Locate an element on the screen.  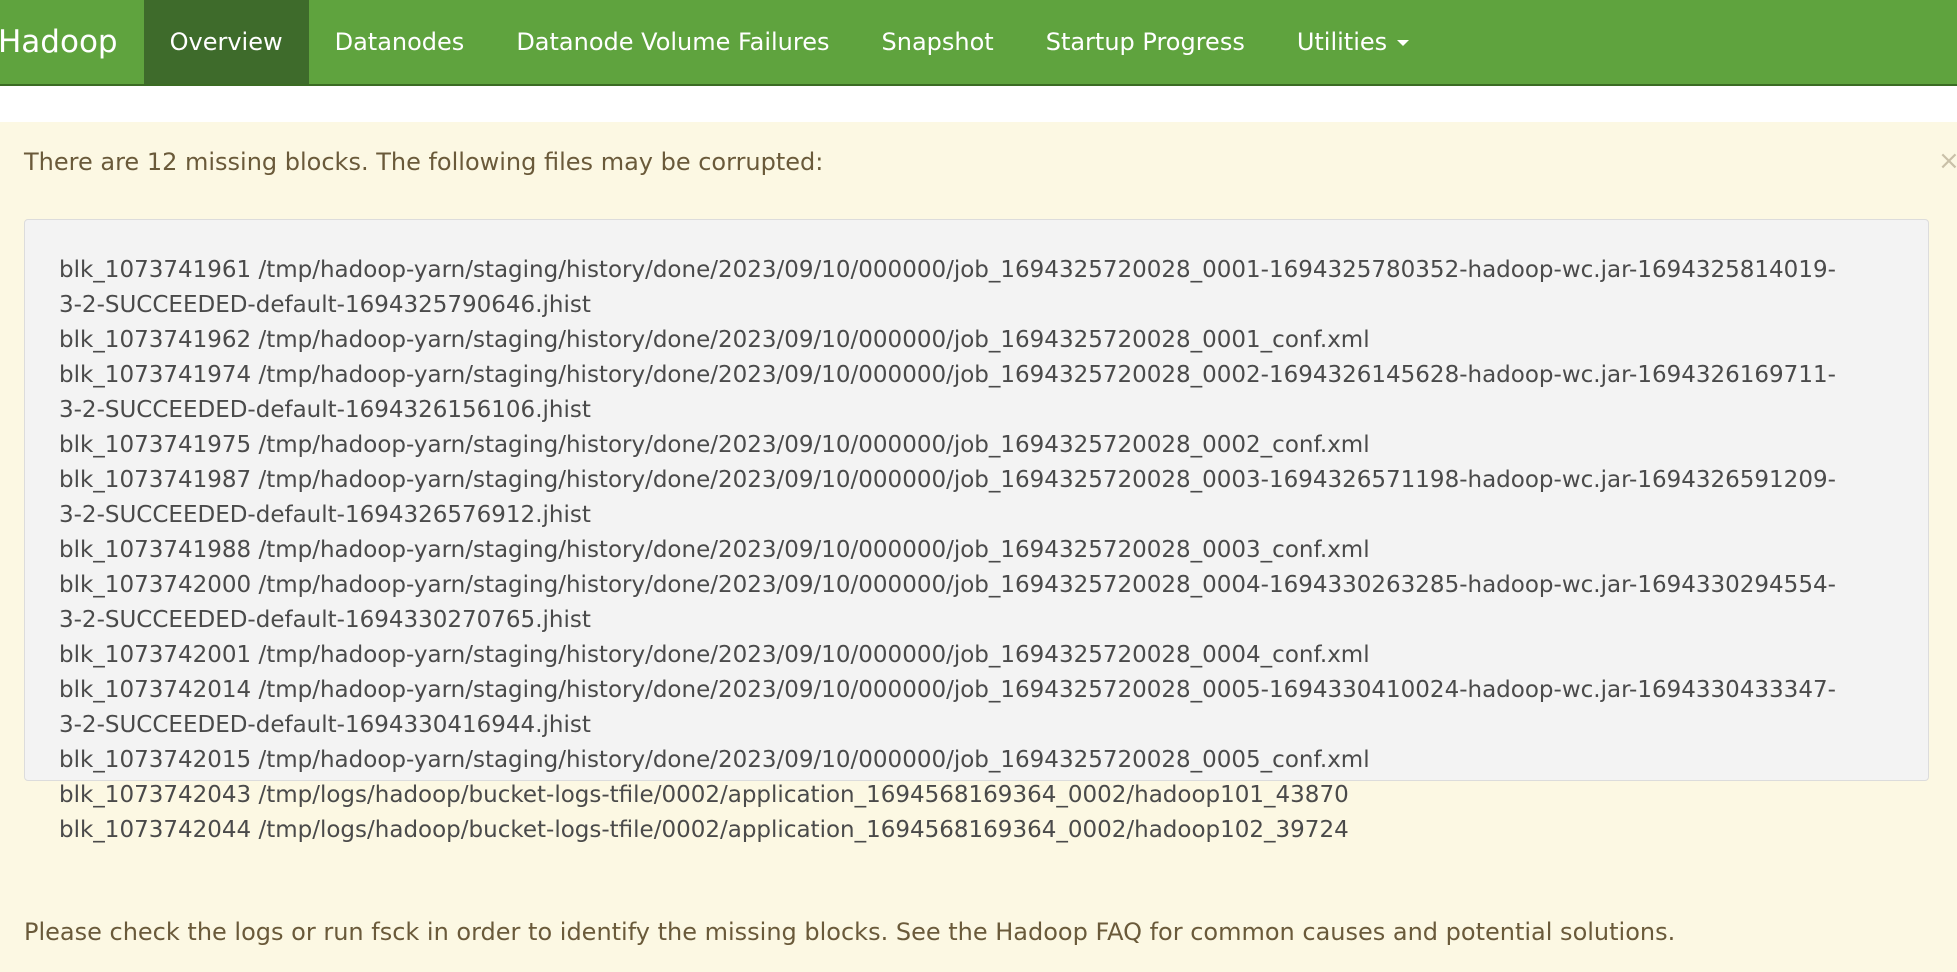
nav-datanode-volume-failures: Datanode Volume Failures is located at coordinates (672, 42).